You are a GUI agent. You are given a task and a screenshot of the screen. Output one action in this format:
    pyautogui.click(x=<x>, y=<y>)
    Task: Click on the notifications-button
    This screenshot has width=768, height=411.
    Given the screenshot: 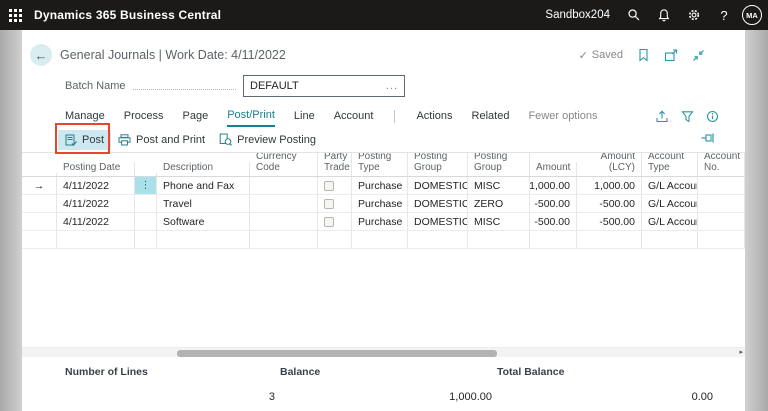 What is the action you would take?
    pyautogui.click(x=664, y=15)
    